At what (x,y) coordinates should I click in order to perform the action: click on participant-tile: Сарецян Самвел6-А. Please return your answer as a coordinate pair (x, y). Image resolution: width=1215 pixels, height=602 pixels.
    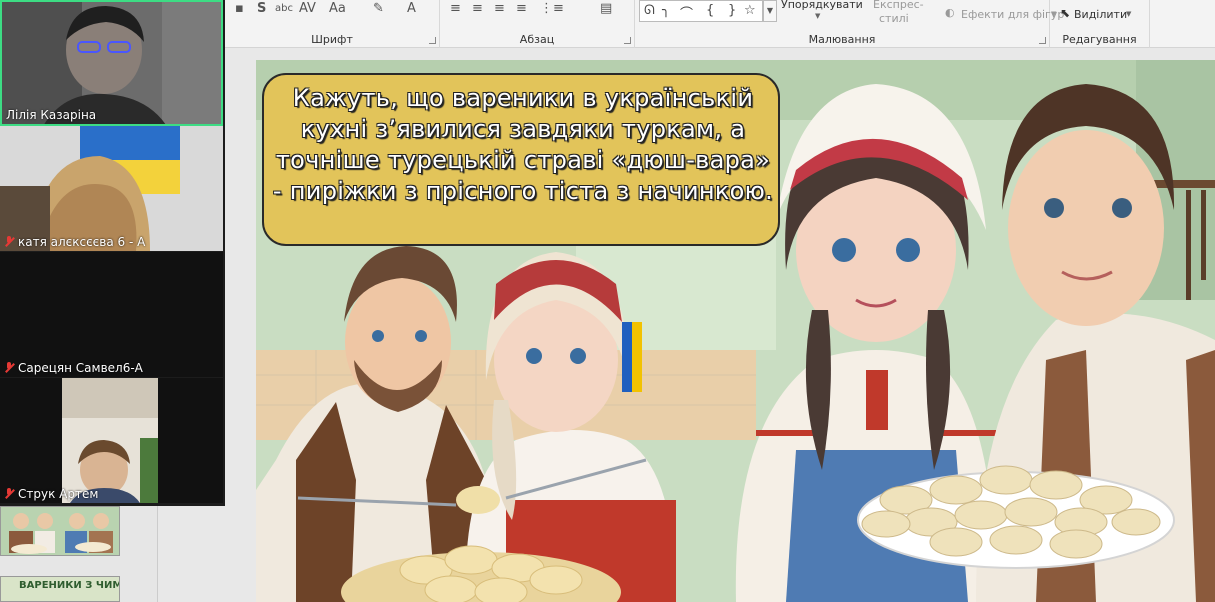
    Looking at the image, I should click on (111, 314).